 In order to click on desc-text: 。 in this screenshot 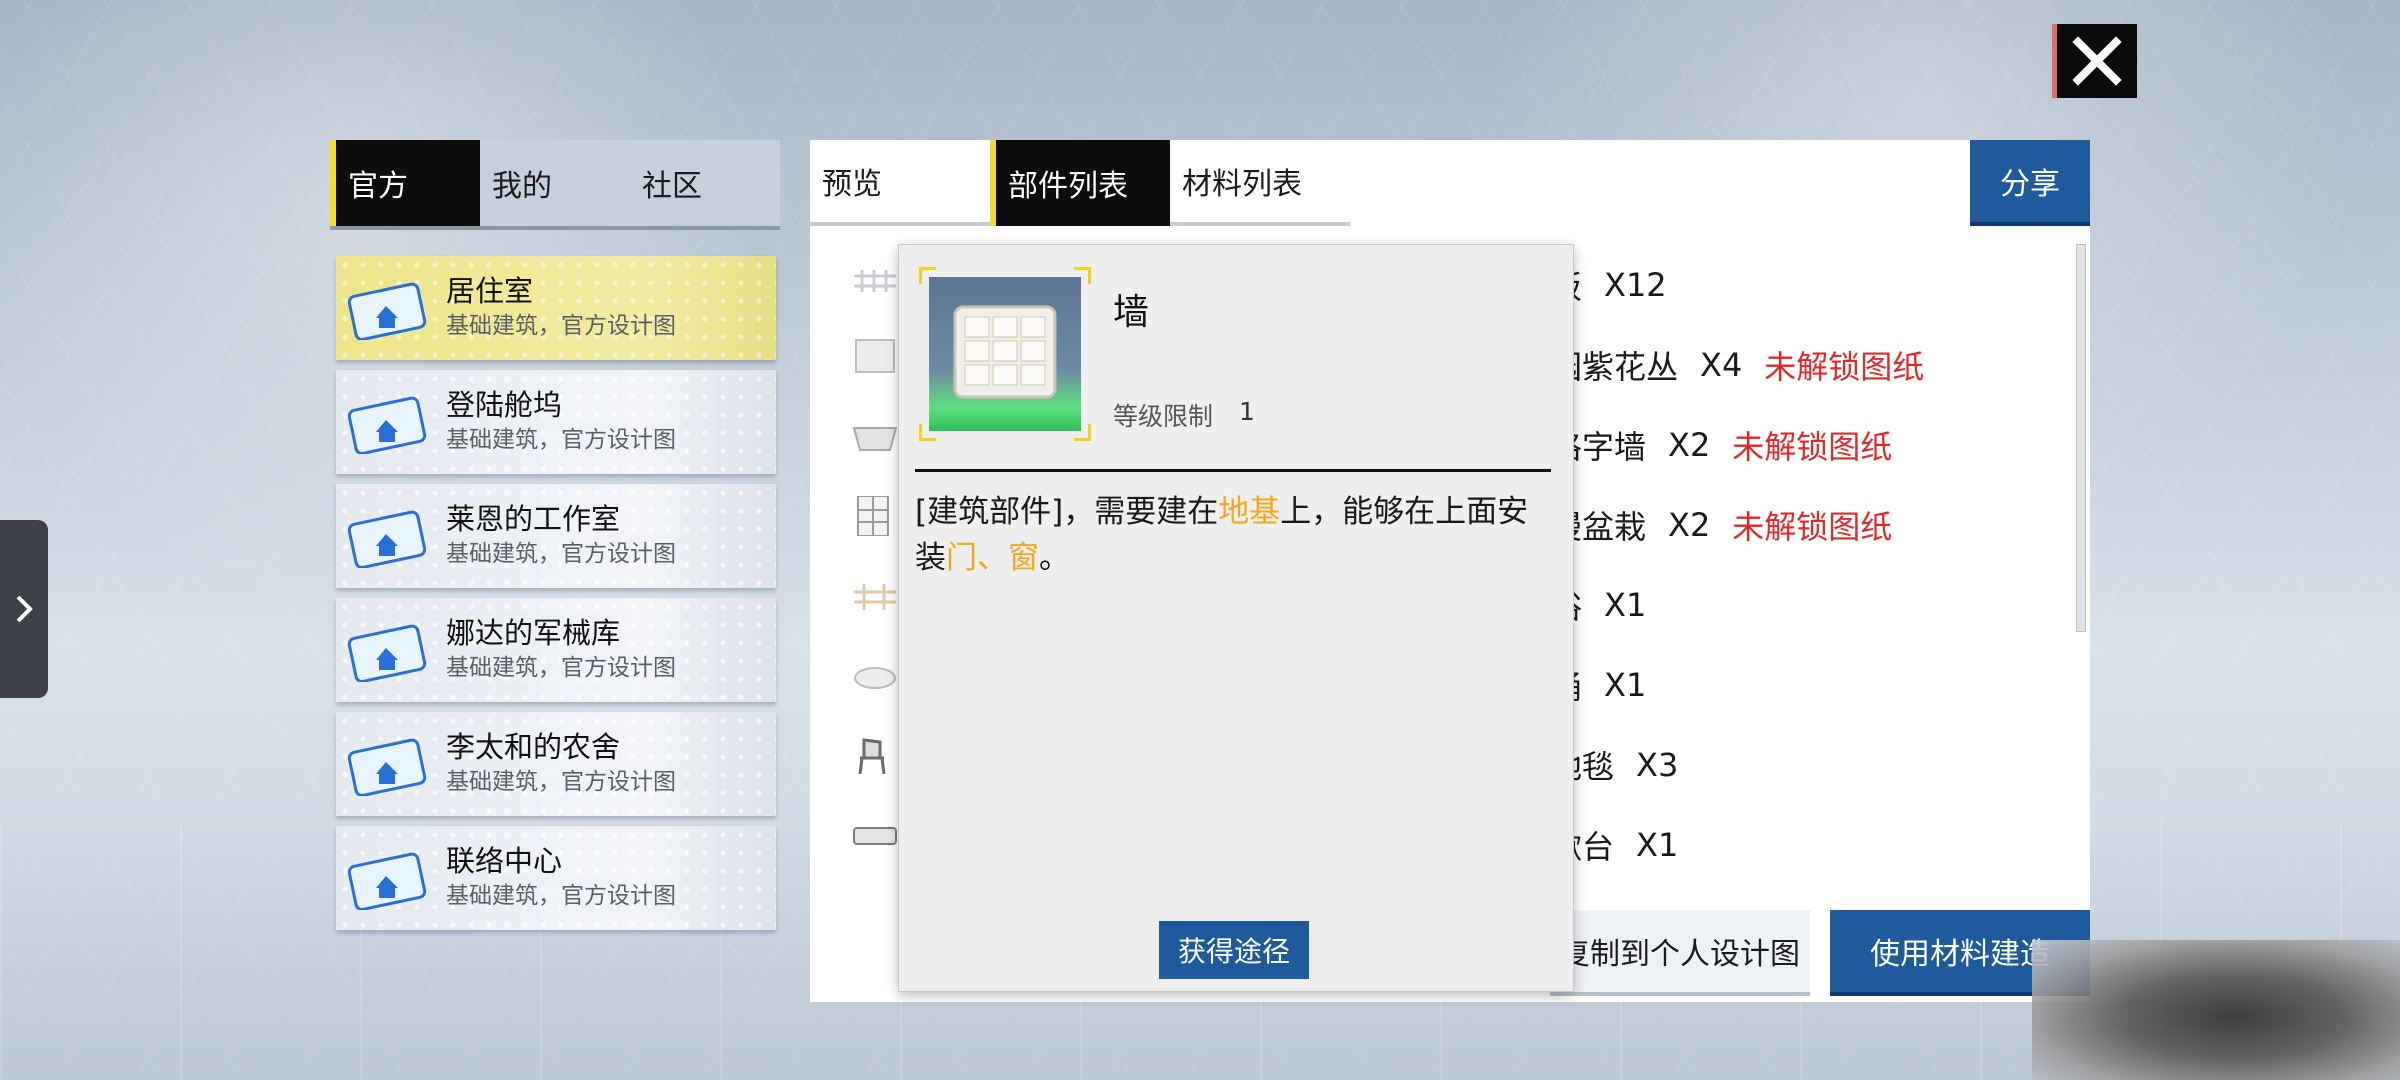, I will do `click(1054, 558)`.